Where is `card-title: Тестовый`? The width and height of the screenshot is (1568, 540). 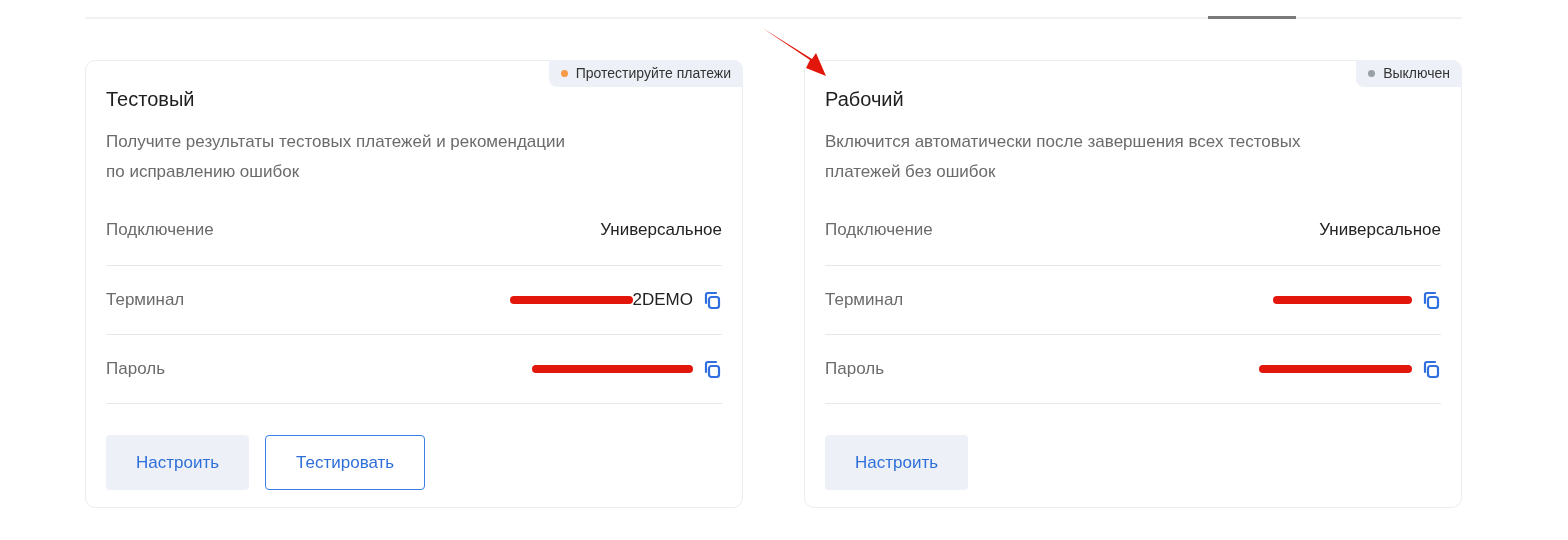 card-title: Тестовый is located at coordinates (151, 99).